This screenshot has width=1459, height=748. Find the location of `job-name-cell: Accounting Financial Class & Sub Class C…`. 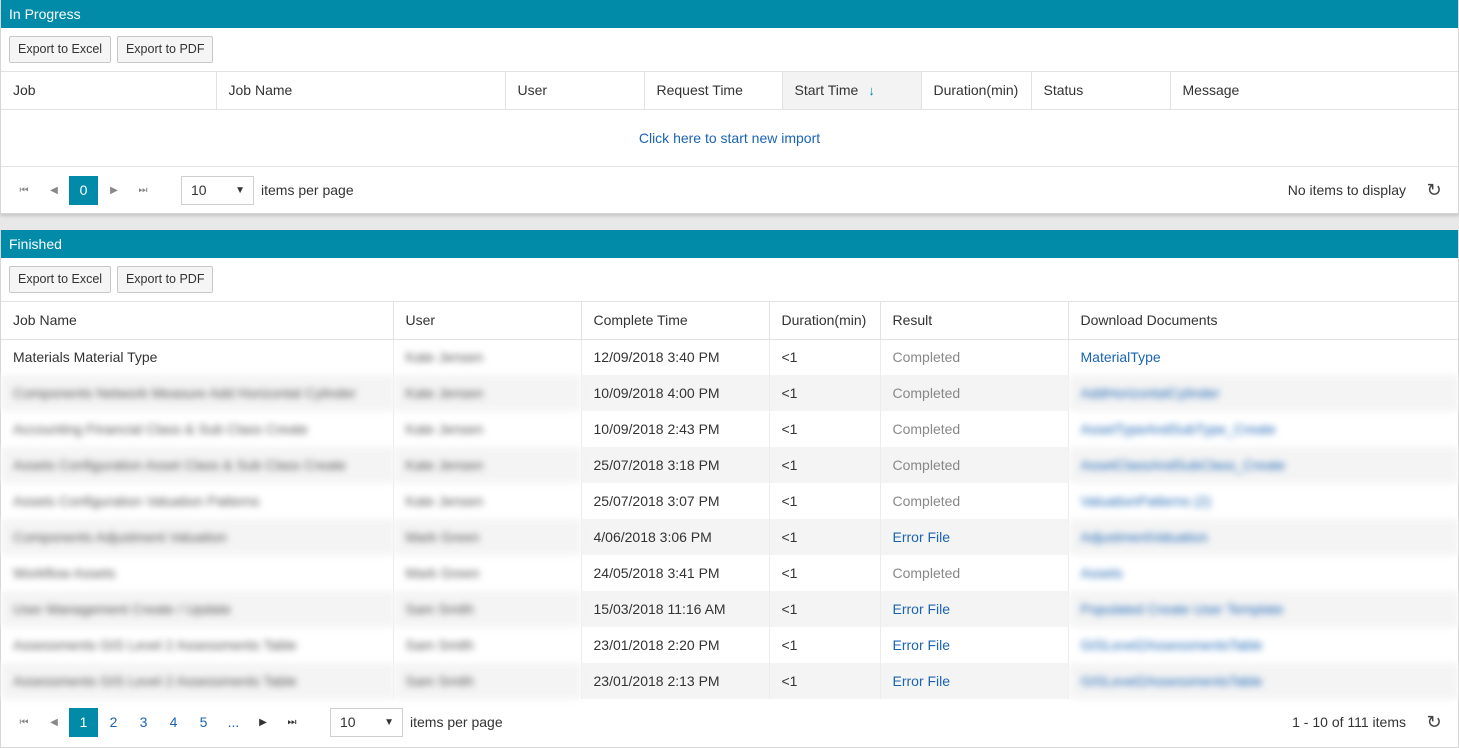

job-name-cell: Accounting Financial Class & Sub Class C… is located at coordinates (160, 429).